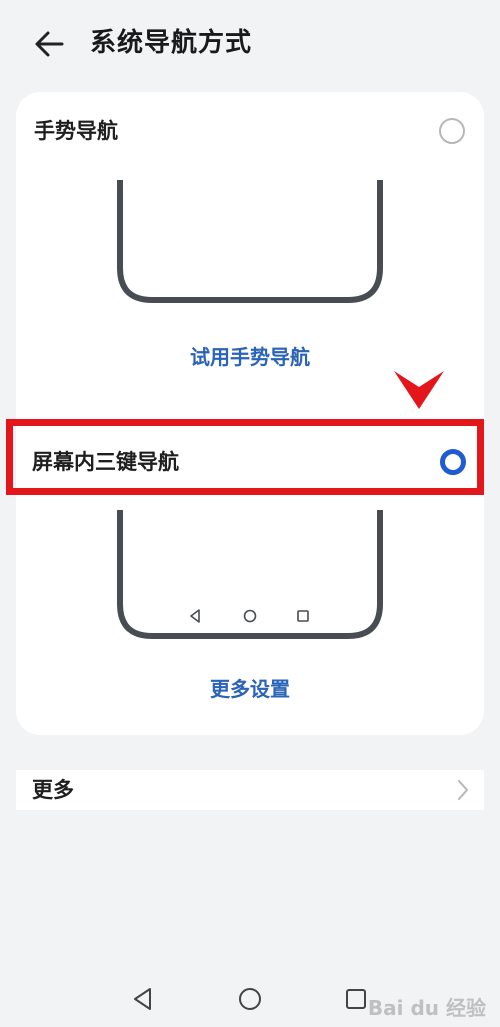  I want to click on gesture-navigation-label: 手势导航, so click(76, 131).